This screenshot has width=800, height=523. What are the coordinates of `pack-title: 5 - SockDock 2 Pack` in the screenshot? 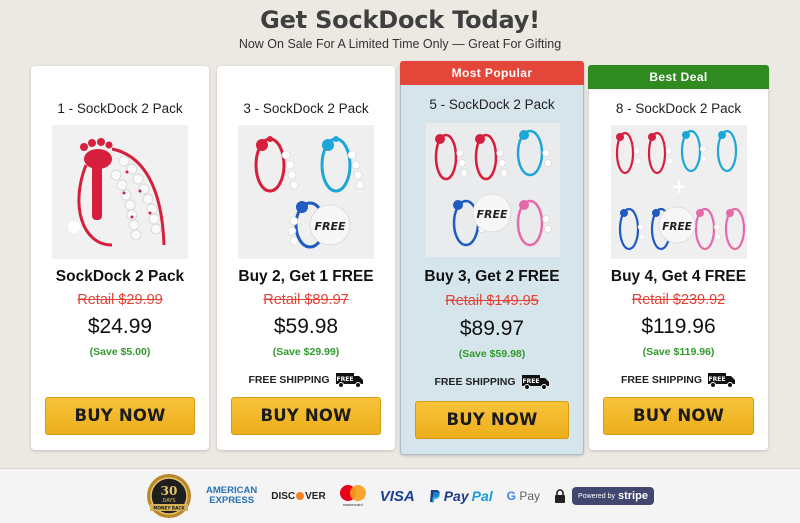 It's located at (492, 104).